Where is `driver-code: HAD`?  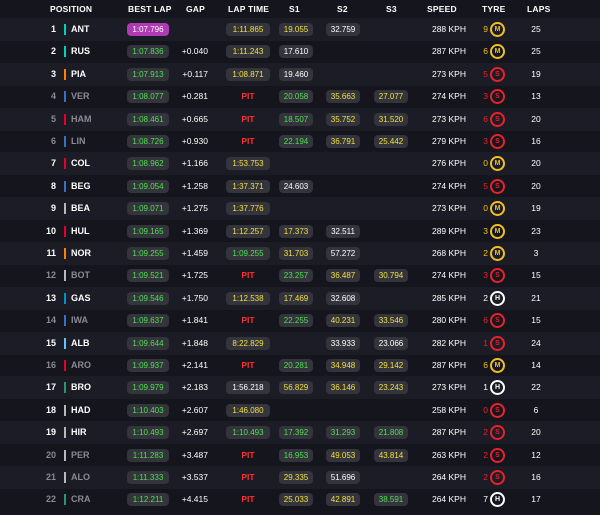 driver-code: HAD is located at coordinates (81, 410).